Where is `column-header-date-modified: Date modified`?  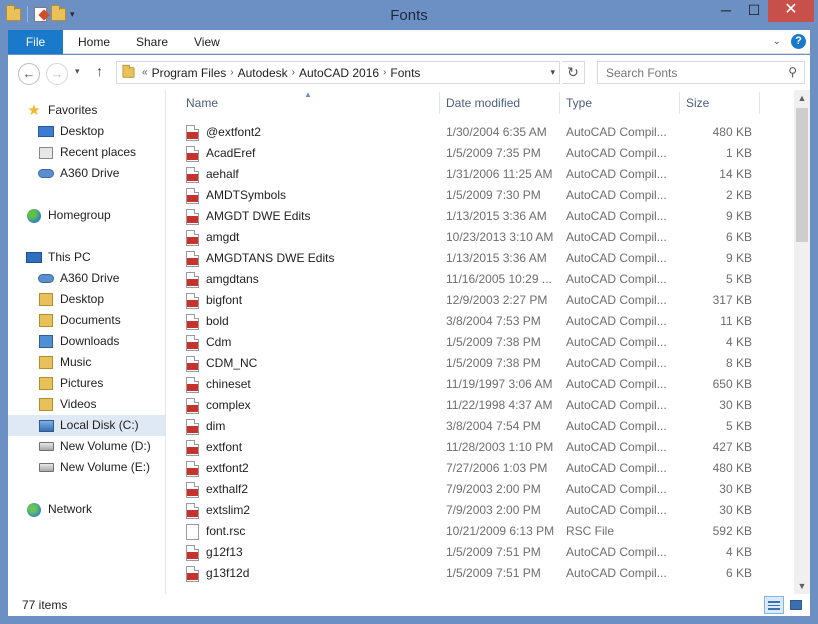
column-header-date-modified: Date modified is located at coordinates (483, 103).